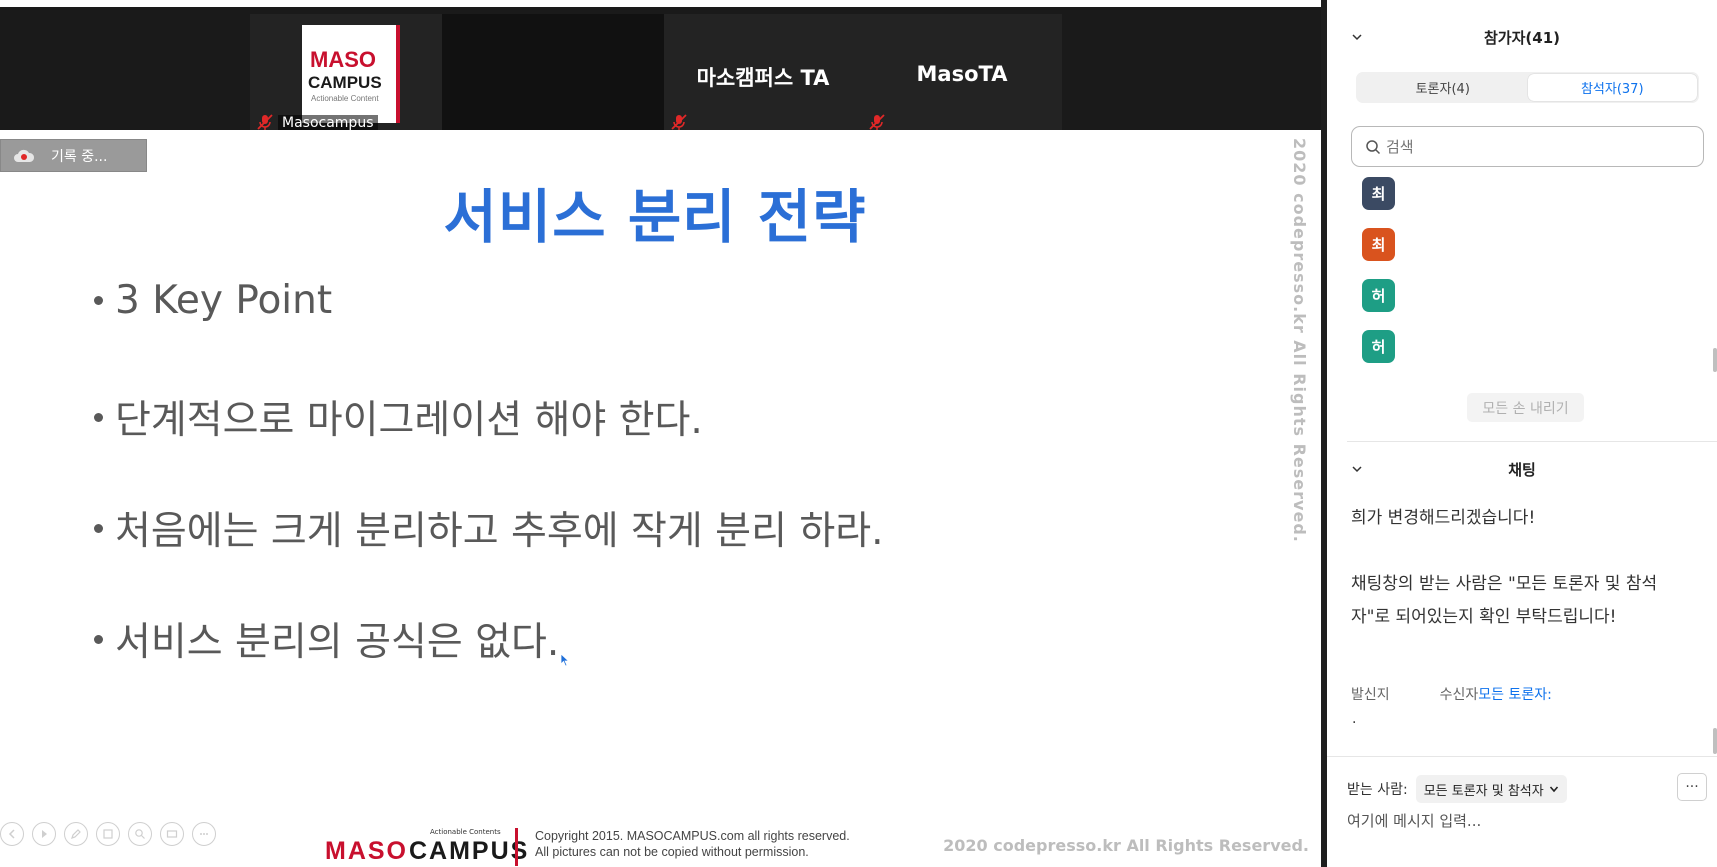  I want to click on search-input, so click(1536, 146).